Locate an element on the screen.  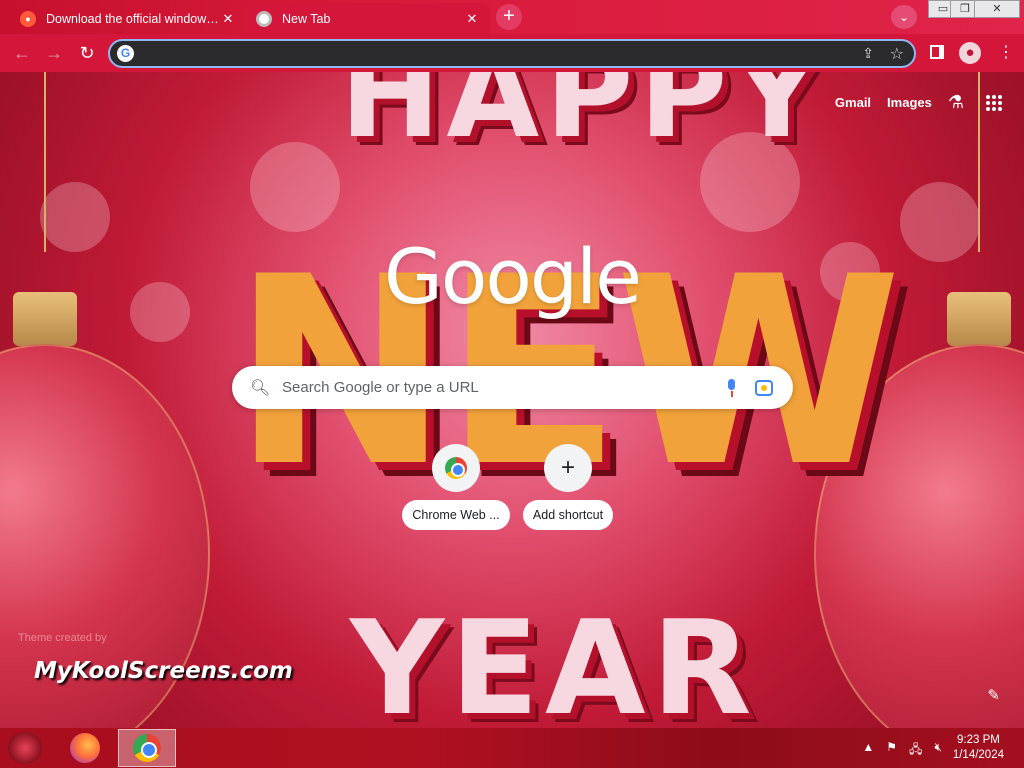
share-icon: ⇪ is located at coordinates (868, 53).